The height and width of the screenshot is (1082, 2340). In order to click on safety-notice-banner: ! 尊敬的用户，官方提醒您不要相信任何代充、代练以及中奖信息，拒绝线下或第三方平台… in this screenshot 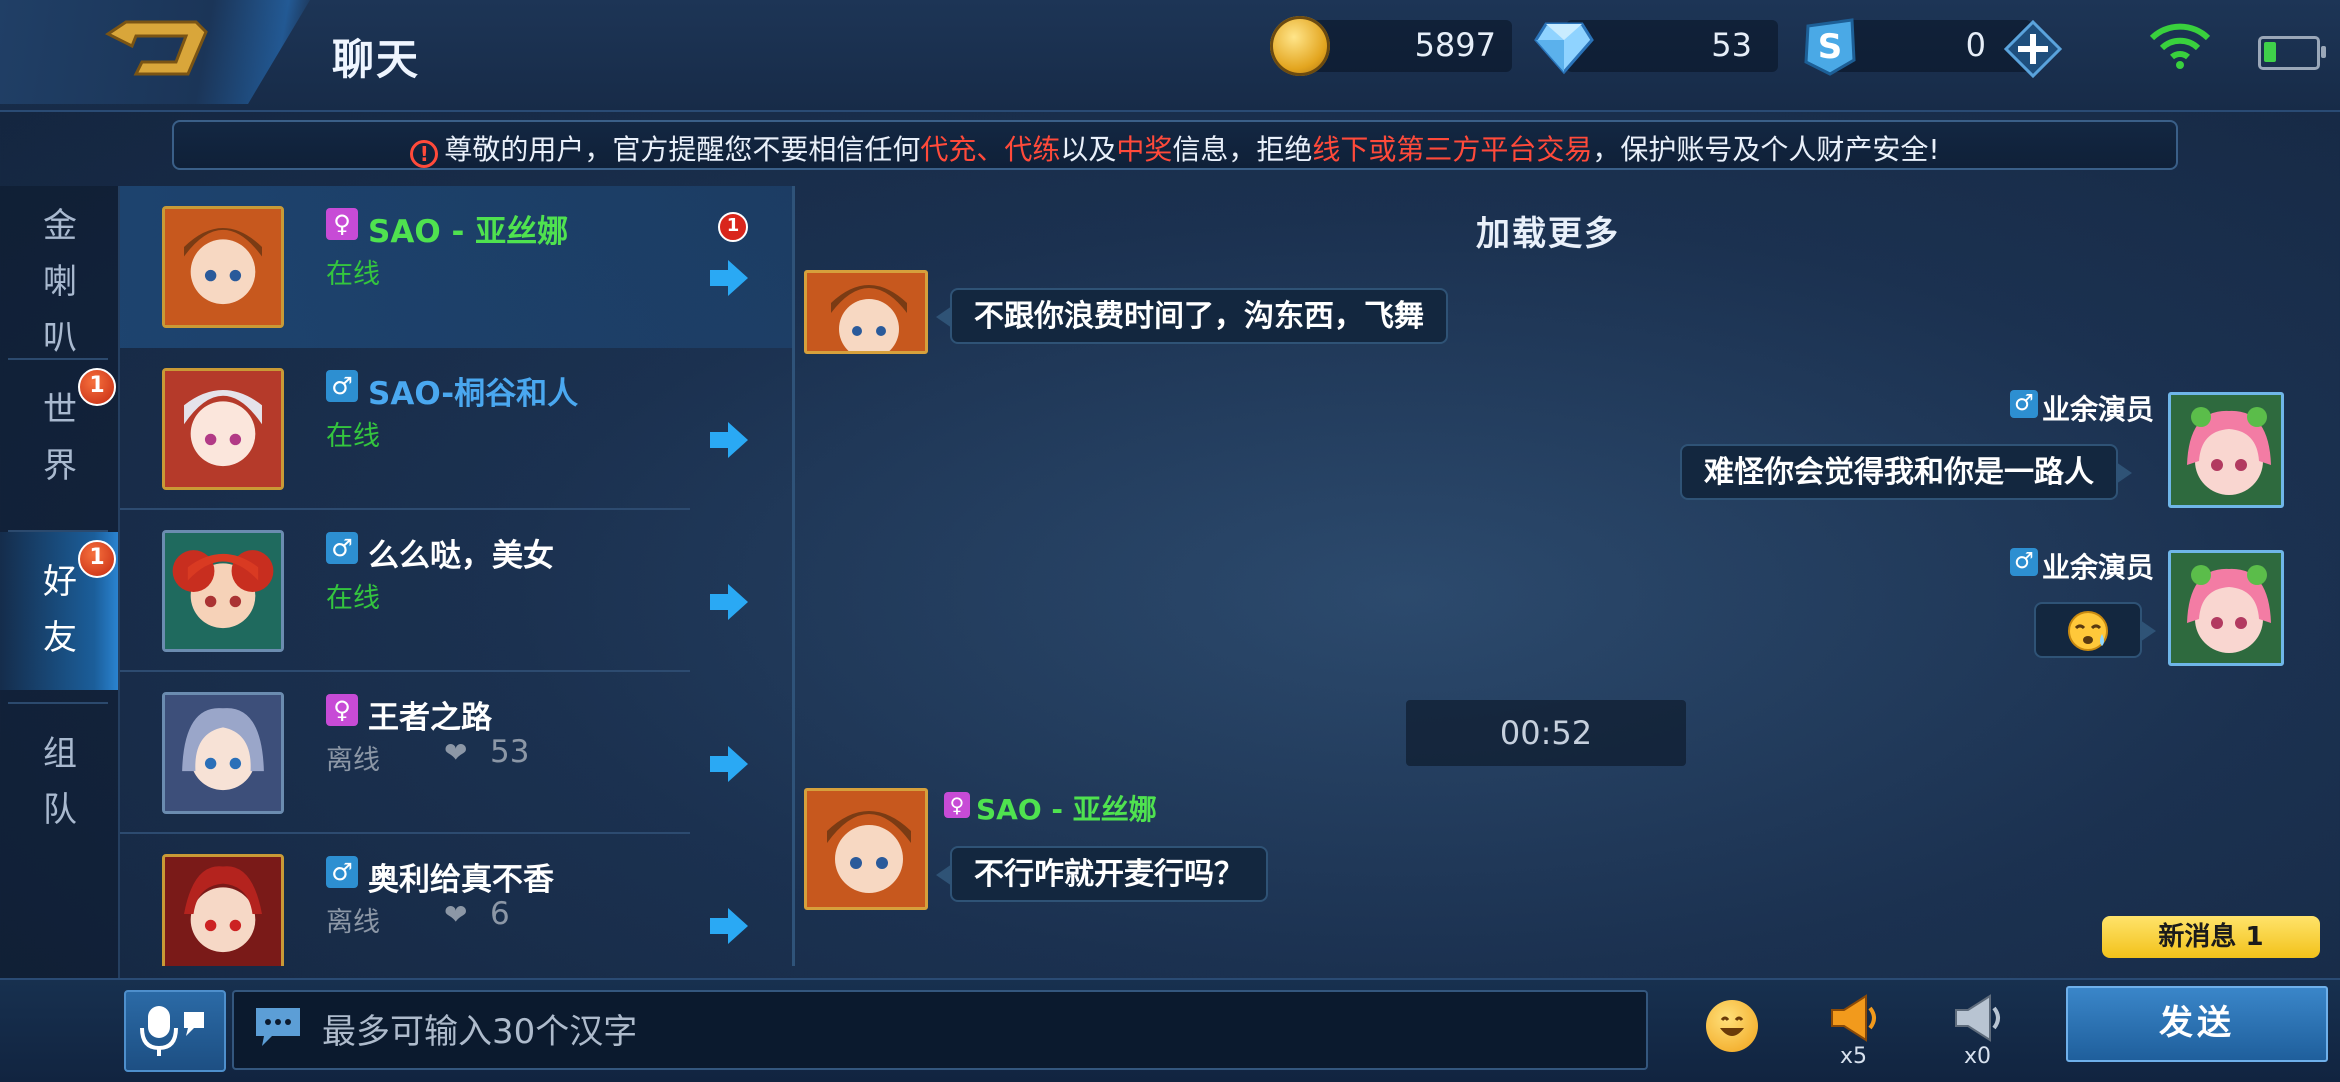, I will do `click(1175, 145)`.